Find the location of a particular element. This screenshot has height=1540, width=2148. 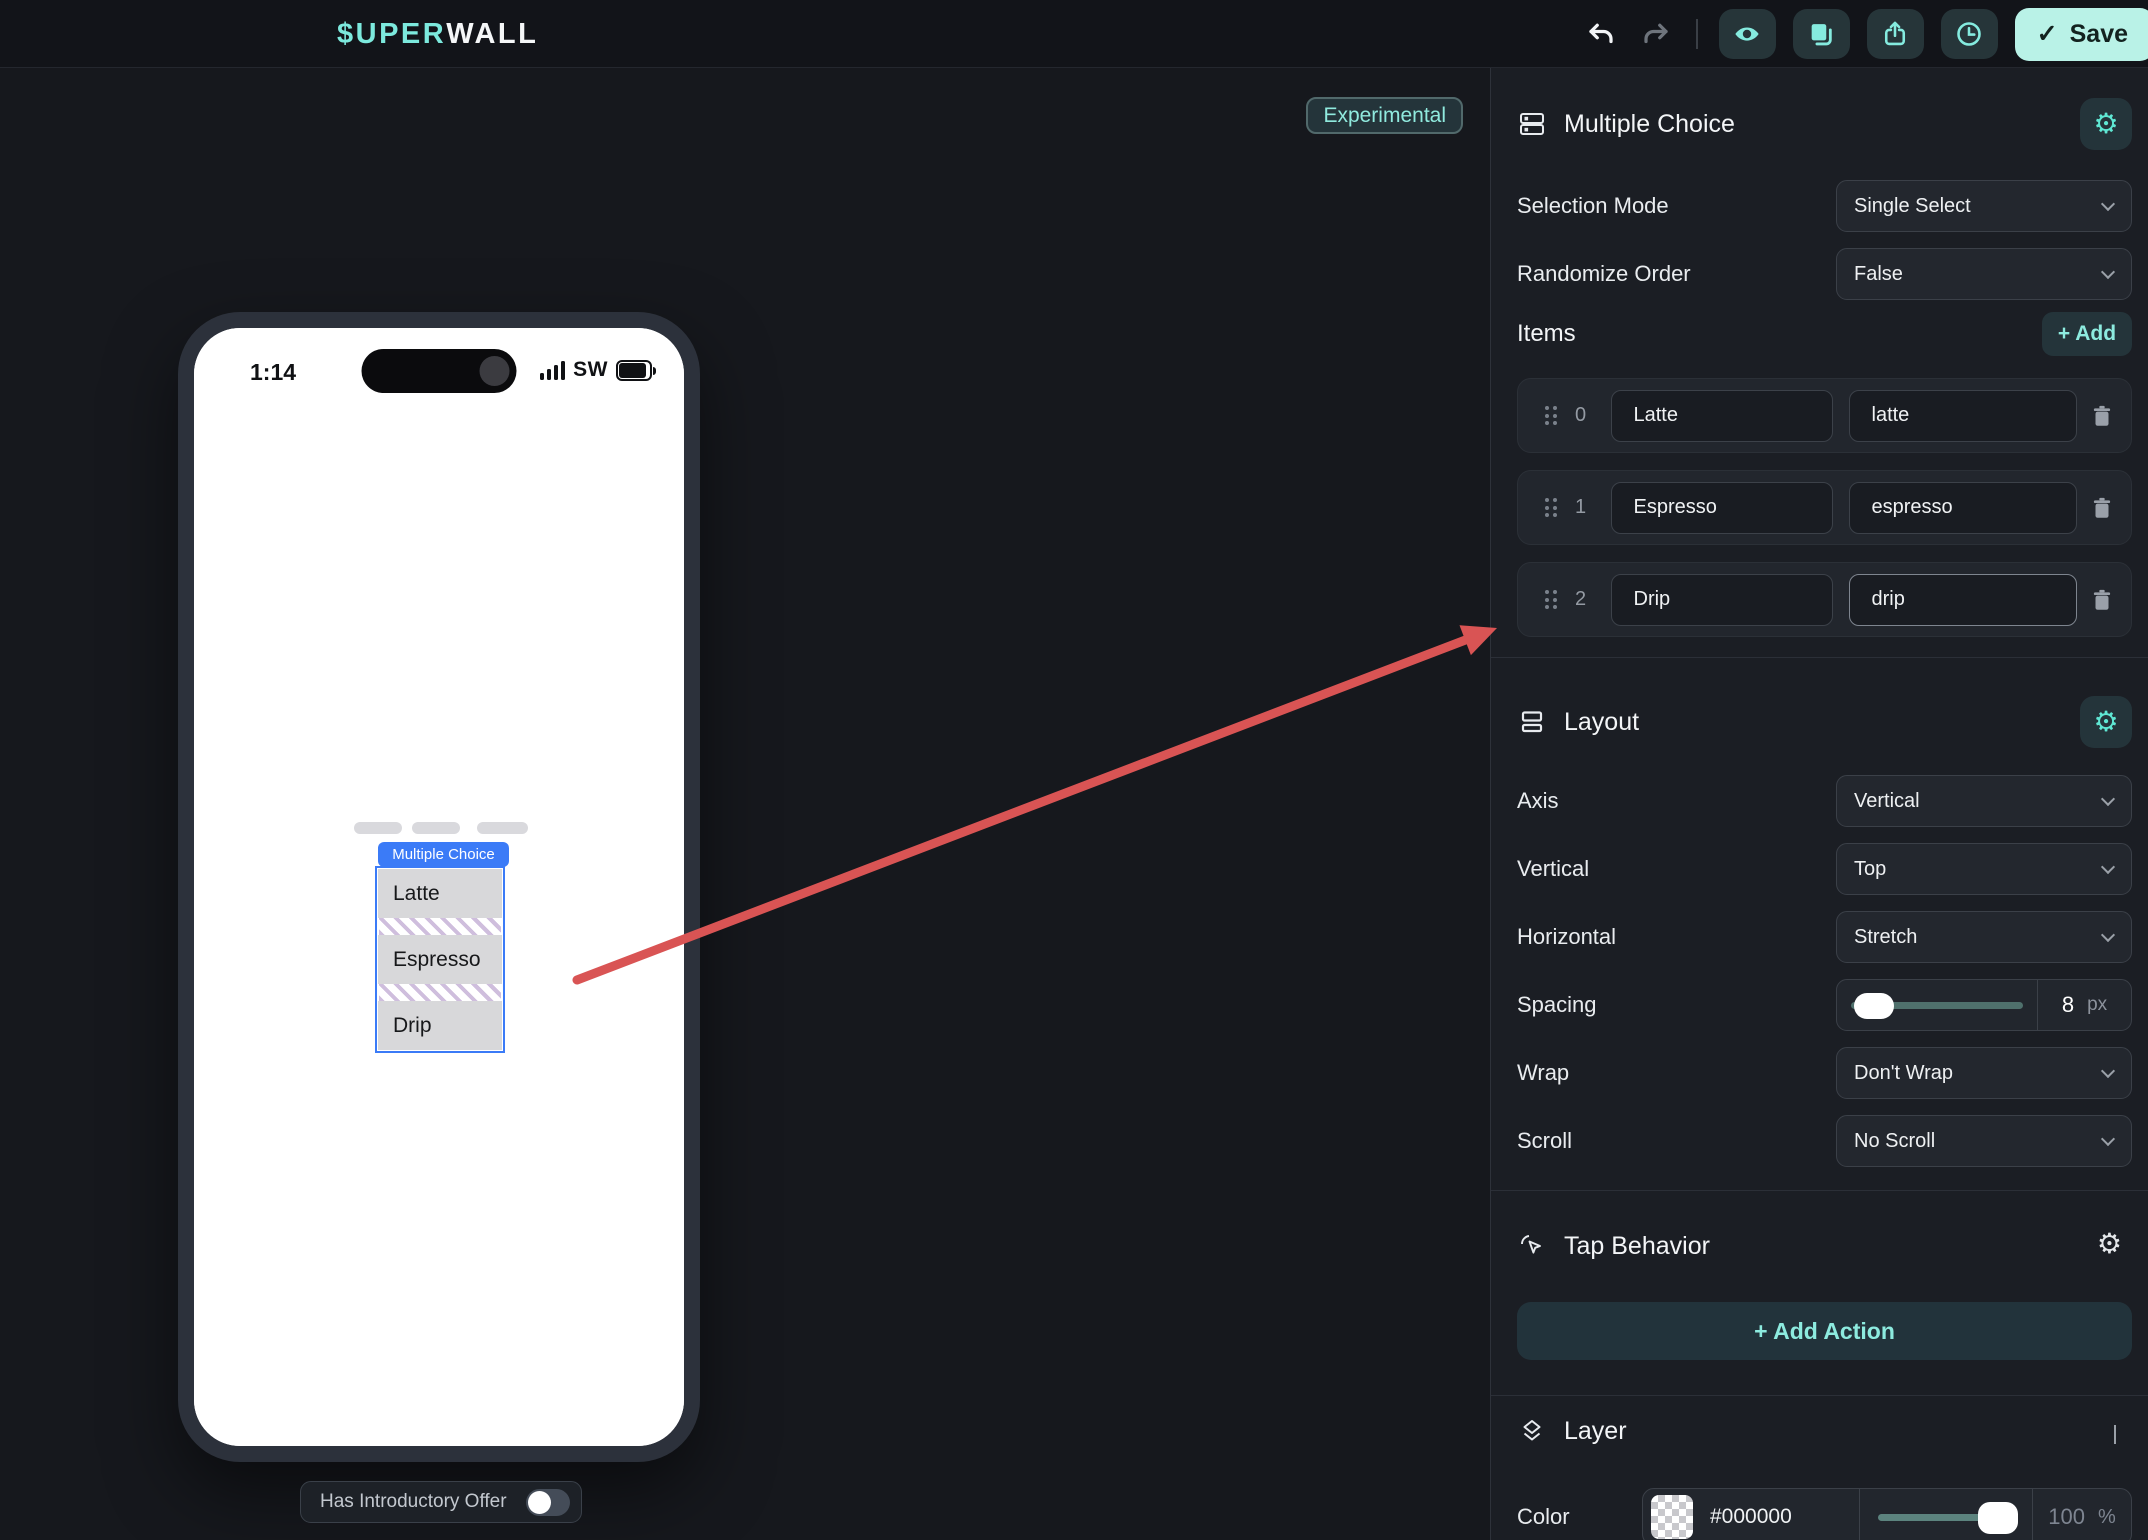

add-action-button: + Add Action is located at coordinates (1824, 1331).